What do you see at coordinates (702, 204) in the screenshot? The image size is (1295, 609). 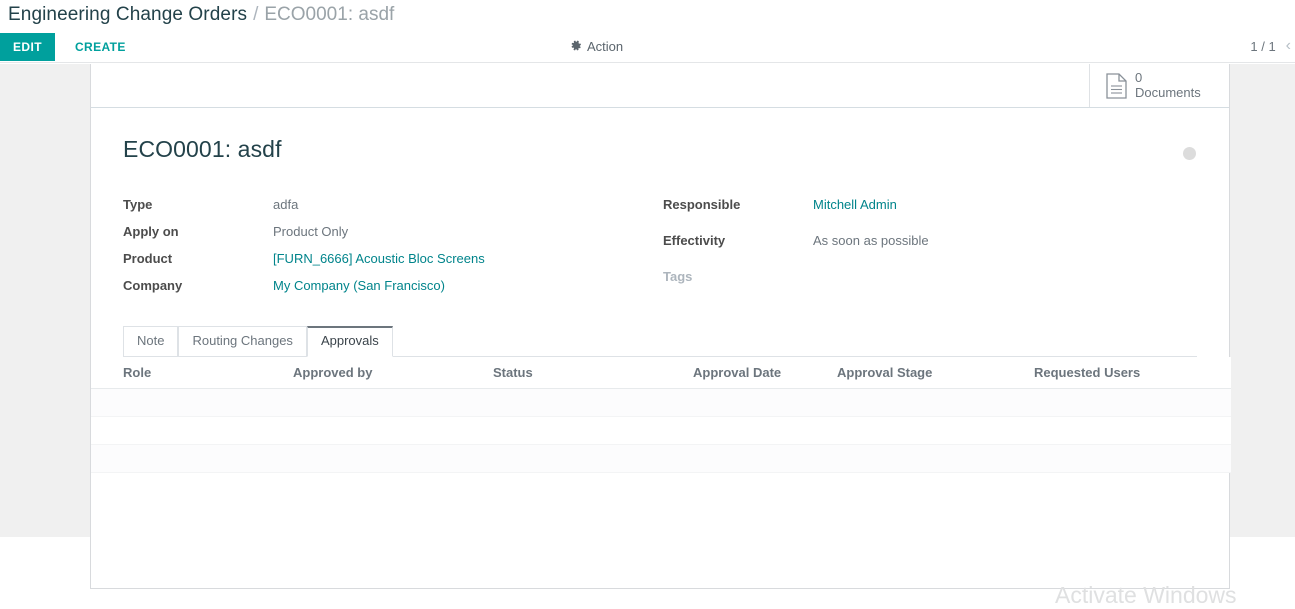 I see `field-label-responsible: Responsible` at bounding box center [702, 204].